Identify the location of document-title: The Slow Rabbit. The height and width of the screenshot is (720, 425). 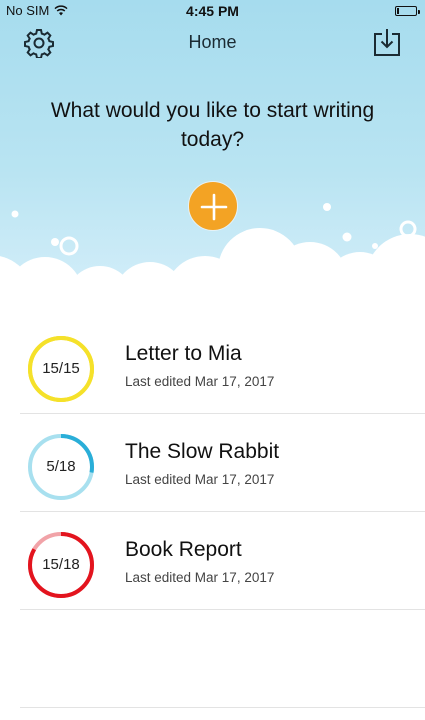
(202, 451).